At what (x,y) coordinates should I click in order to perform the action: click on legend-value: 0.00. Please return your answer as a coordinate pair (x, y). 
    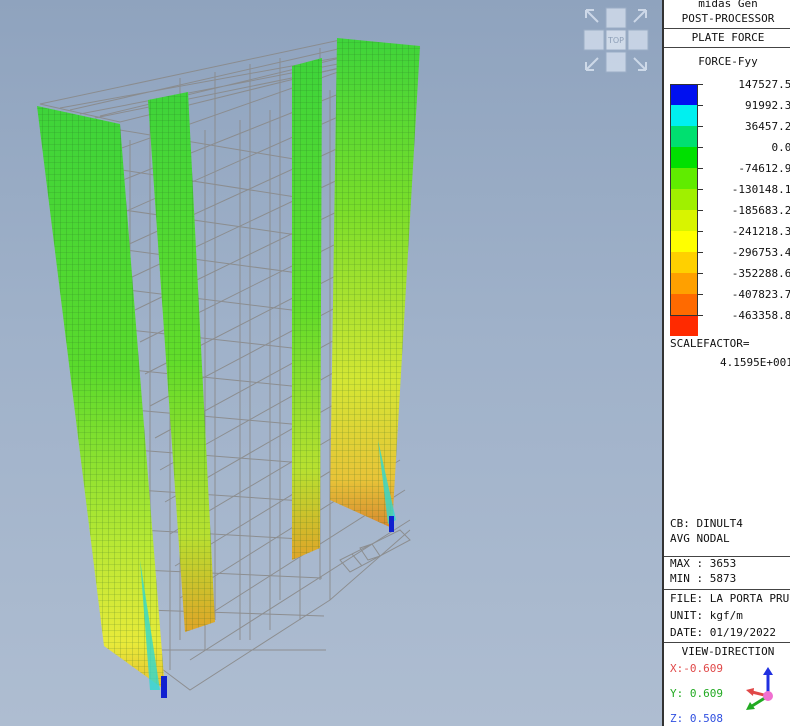
    Looking at the image, I should click on (780, 147).